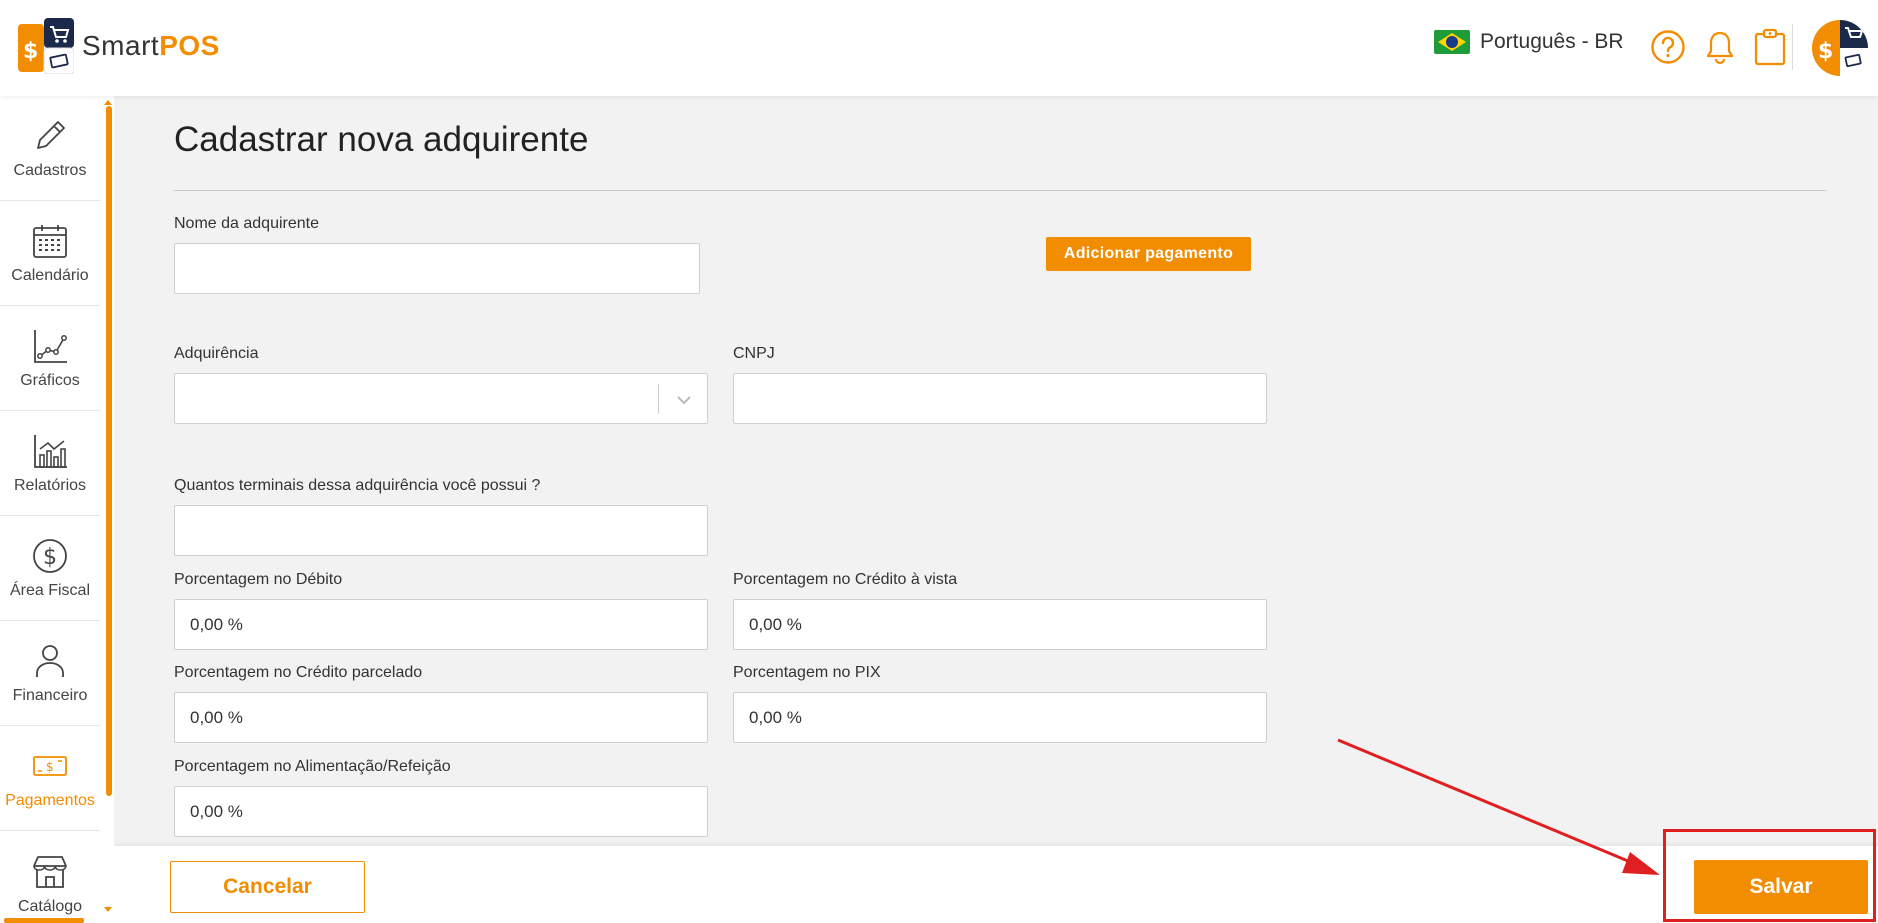 The height and width of the screenshot is (923, 1878). Describe the element at coordinates (1000, 624) in the screenshot. I see `credito-vista-input` at that location.